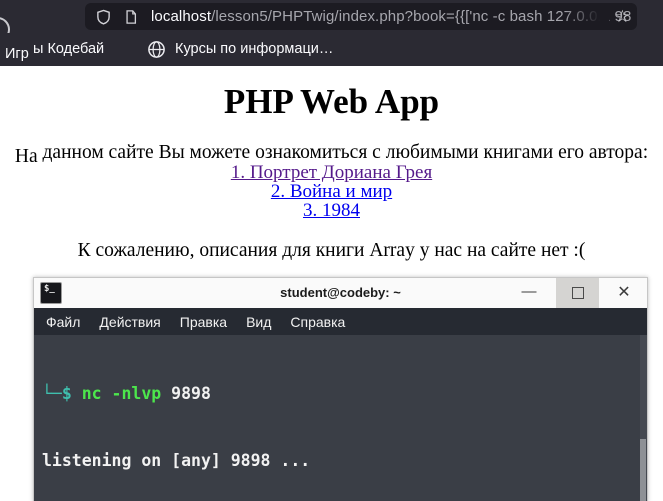 This screenshot has height=501, width=663. Describe the element at coordinates (68, 49) in the screenshot. I see `bookmark-item-games-kodebay: ы Кодебай` at that location.